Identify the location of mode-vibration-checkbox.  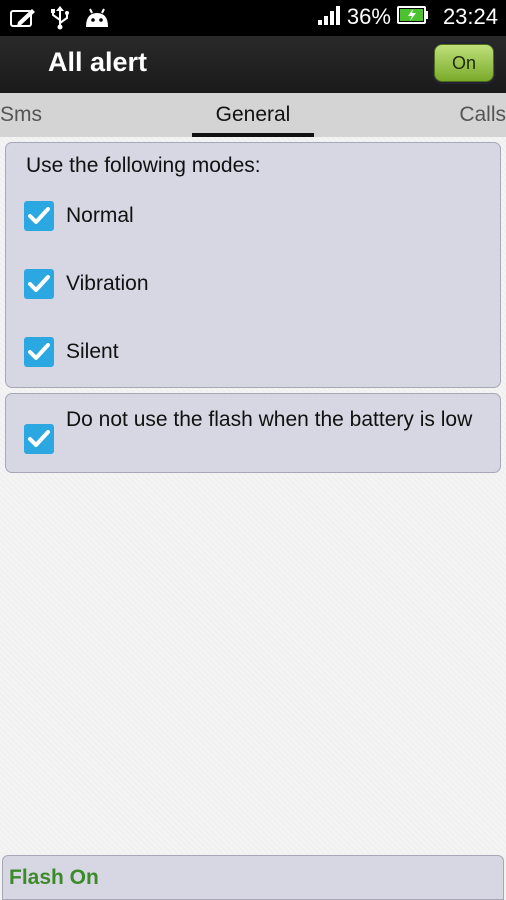
(39, 284).